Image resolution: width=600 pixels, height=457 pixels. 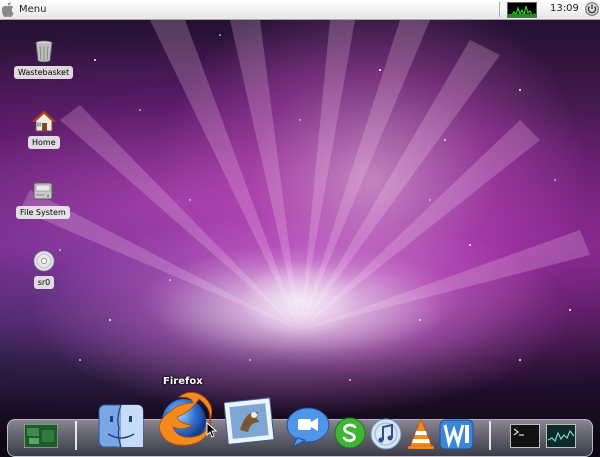 I want to click on desktop-icon-label: Home, so click(x=44, y=142).